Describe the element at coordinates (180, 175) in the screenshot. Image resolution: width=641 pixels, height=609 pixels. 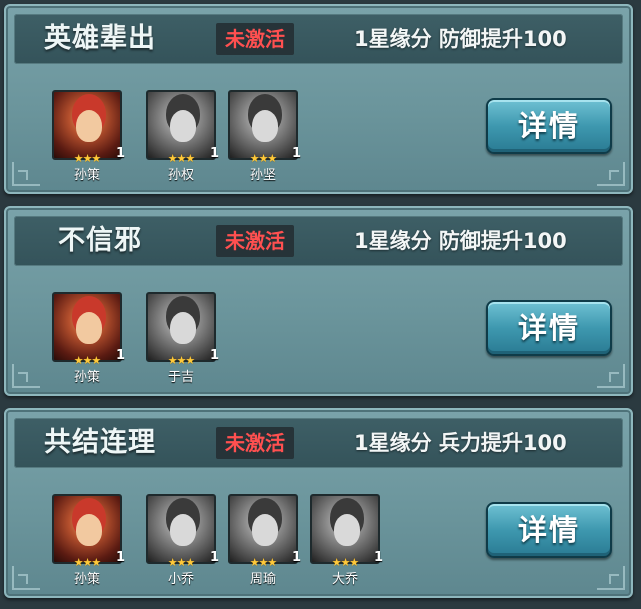
I see `hero-name: 孙权` at that location.